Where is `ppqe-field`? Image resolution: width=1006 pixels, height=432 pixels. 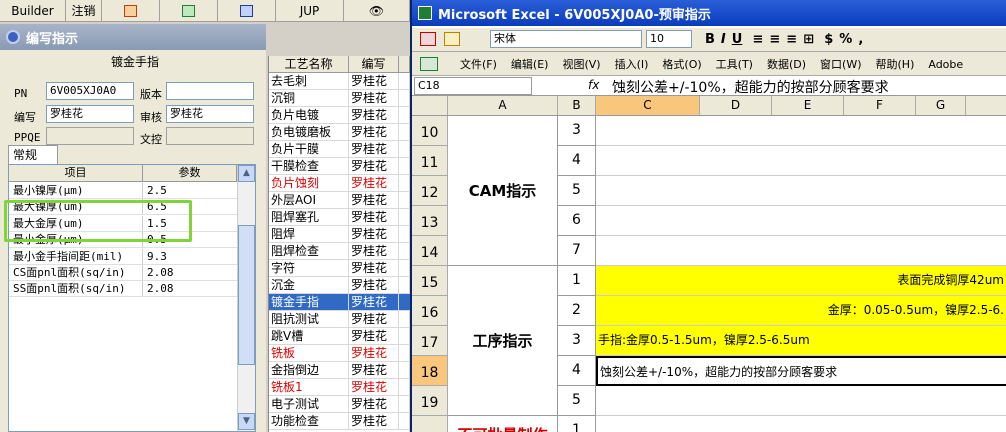 ppqe-field is located at coordinates (90, 136).